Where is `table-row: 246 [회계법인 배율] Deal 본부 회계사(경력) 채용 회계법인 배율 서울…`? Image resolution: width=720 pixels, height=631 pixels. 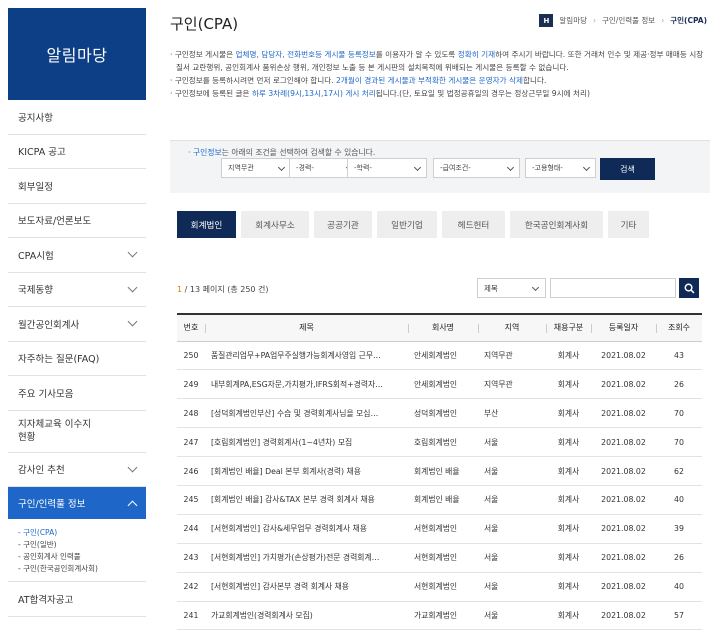
table-row: 246 [회계법인 배율] Deal 본부 회계사(경력) 채용 회계법인 배율 서울… is located at coordinates (439, 471).